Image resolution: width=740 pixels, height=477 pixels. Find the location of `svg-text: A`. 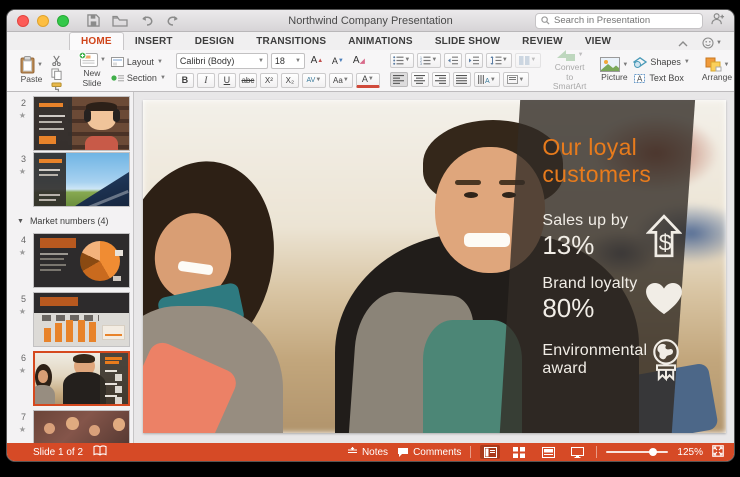

svg-text: A is located at coordinates (640, 78).